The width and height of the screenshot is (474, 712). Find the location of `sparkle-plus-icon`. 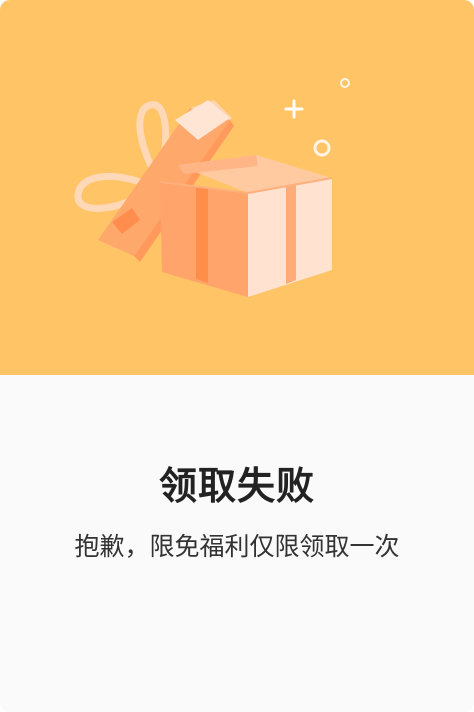

sparkle-plus-icon is located at coordinates (294, 109).